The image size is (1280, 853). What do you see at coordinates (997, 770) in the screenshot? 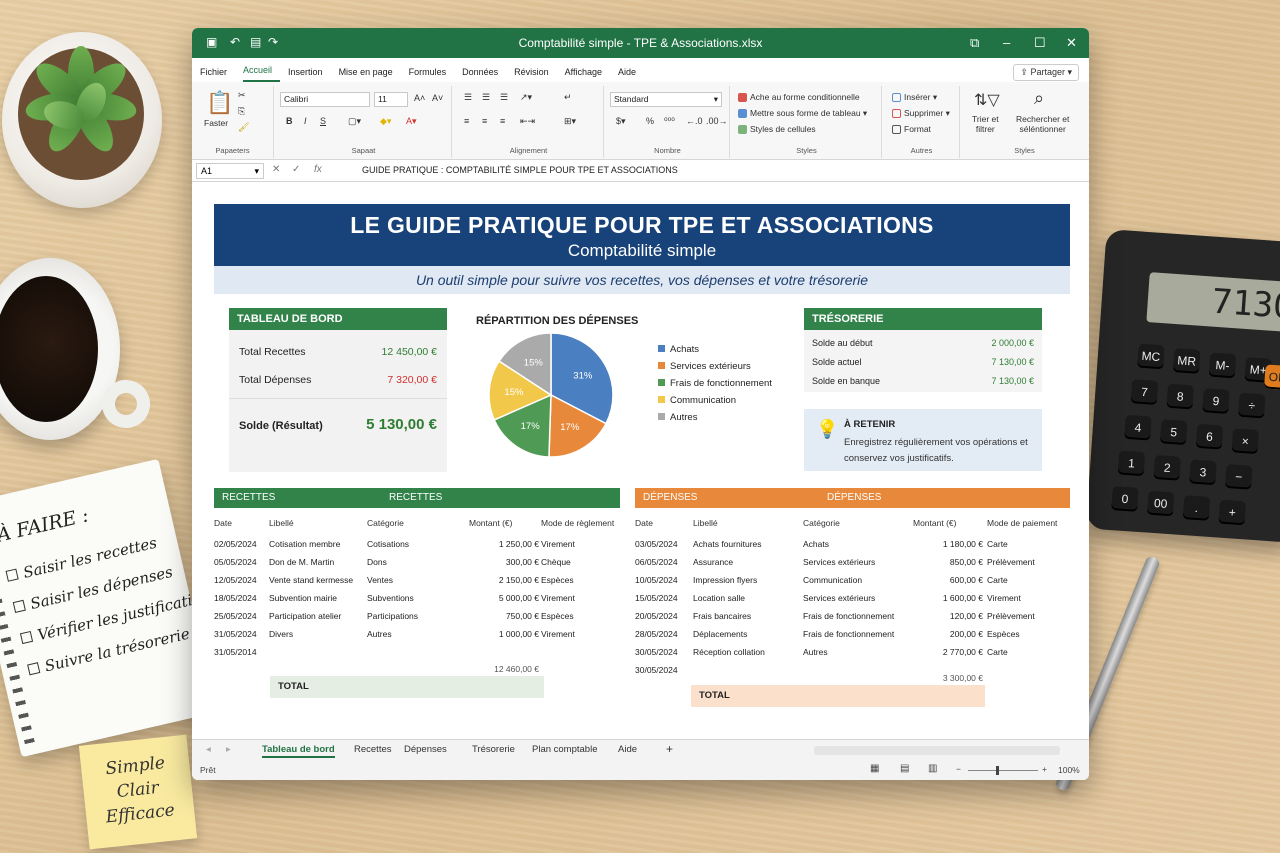
I see `zoom-slider-thumb` at bounding box center [997, 770].